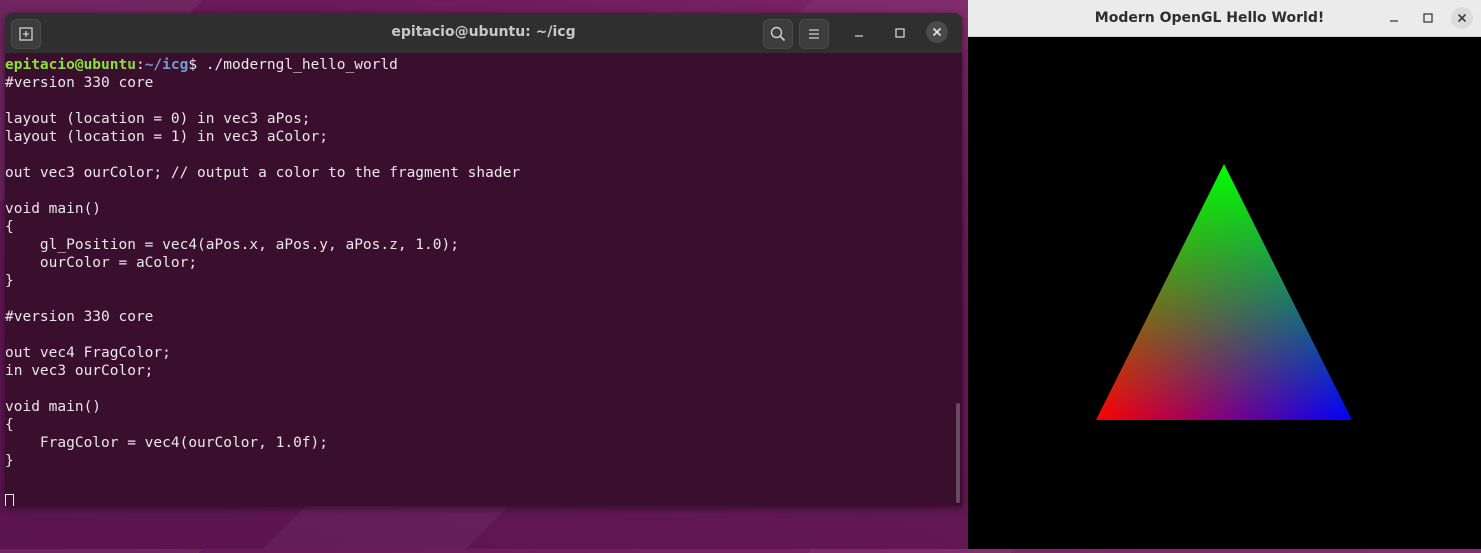 The image size is (1481, 553). I want to click on menu-button, so click(814, 34).